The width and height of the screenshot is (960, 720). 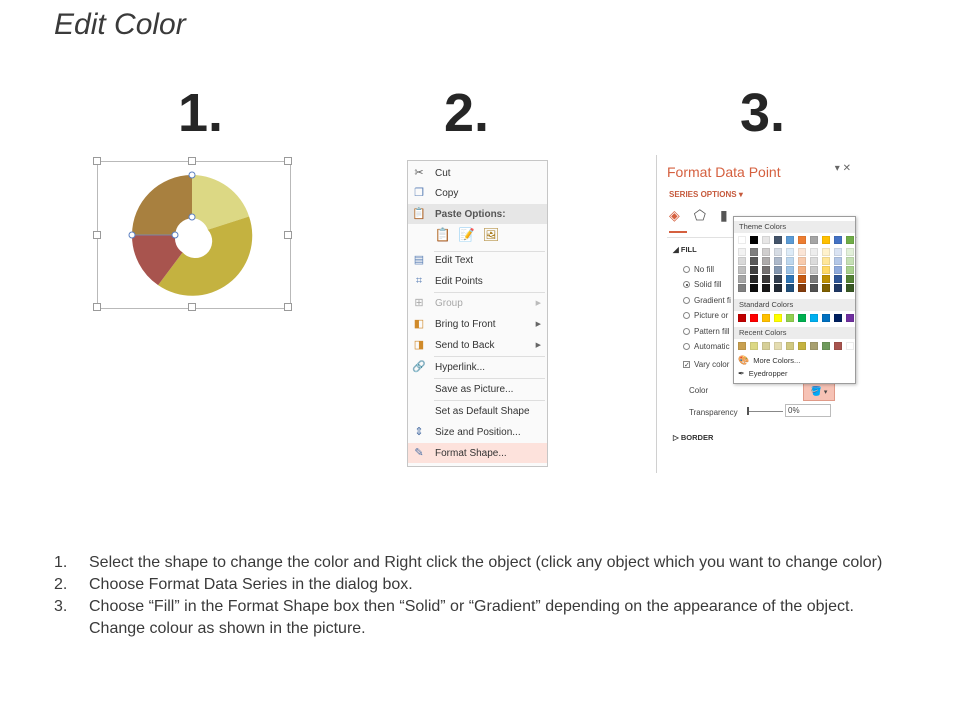 What do you see at coordinates (765, 411) in the screenshot?
I see `transparency-slider-track` at bounding box center [765, 411].